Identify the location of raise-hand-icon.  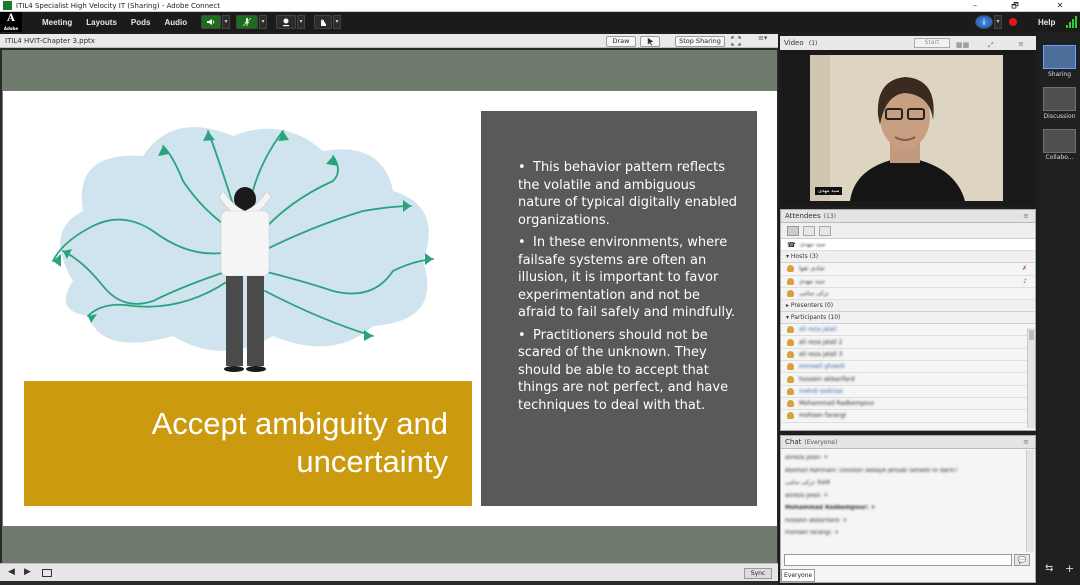
(323, 22).